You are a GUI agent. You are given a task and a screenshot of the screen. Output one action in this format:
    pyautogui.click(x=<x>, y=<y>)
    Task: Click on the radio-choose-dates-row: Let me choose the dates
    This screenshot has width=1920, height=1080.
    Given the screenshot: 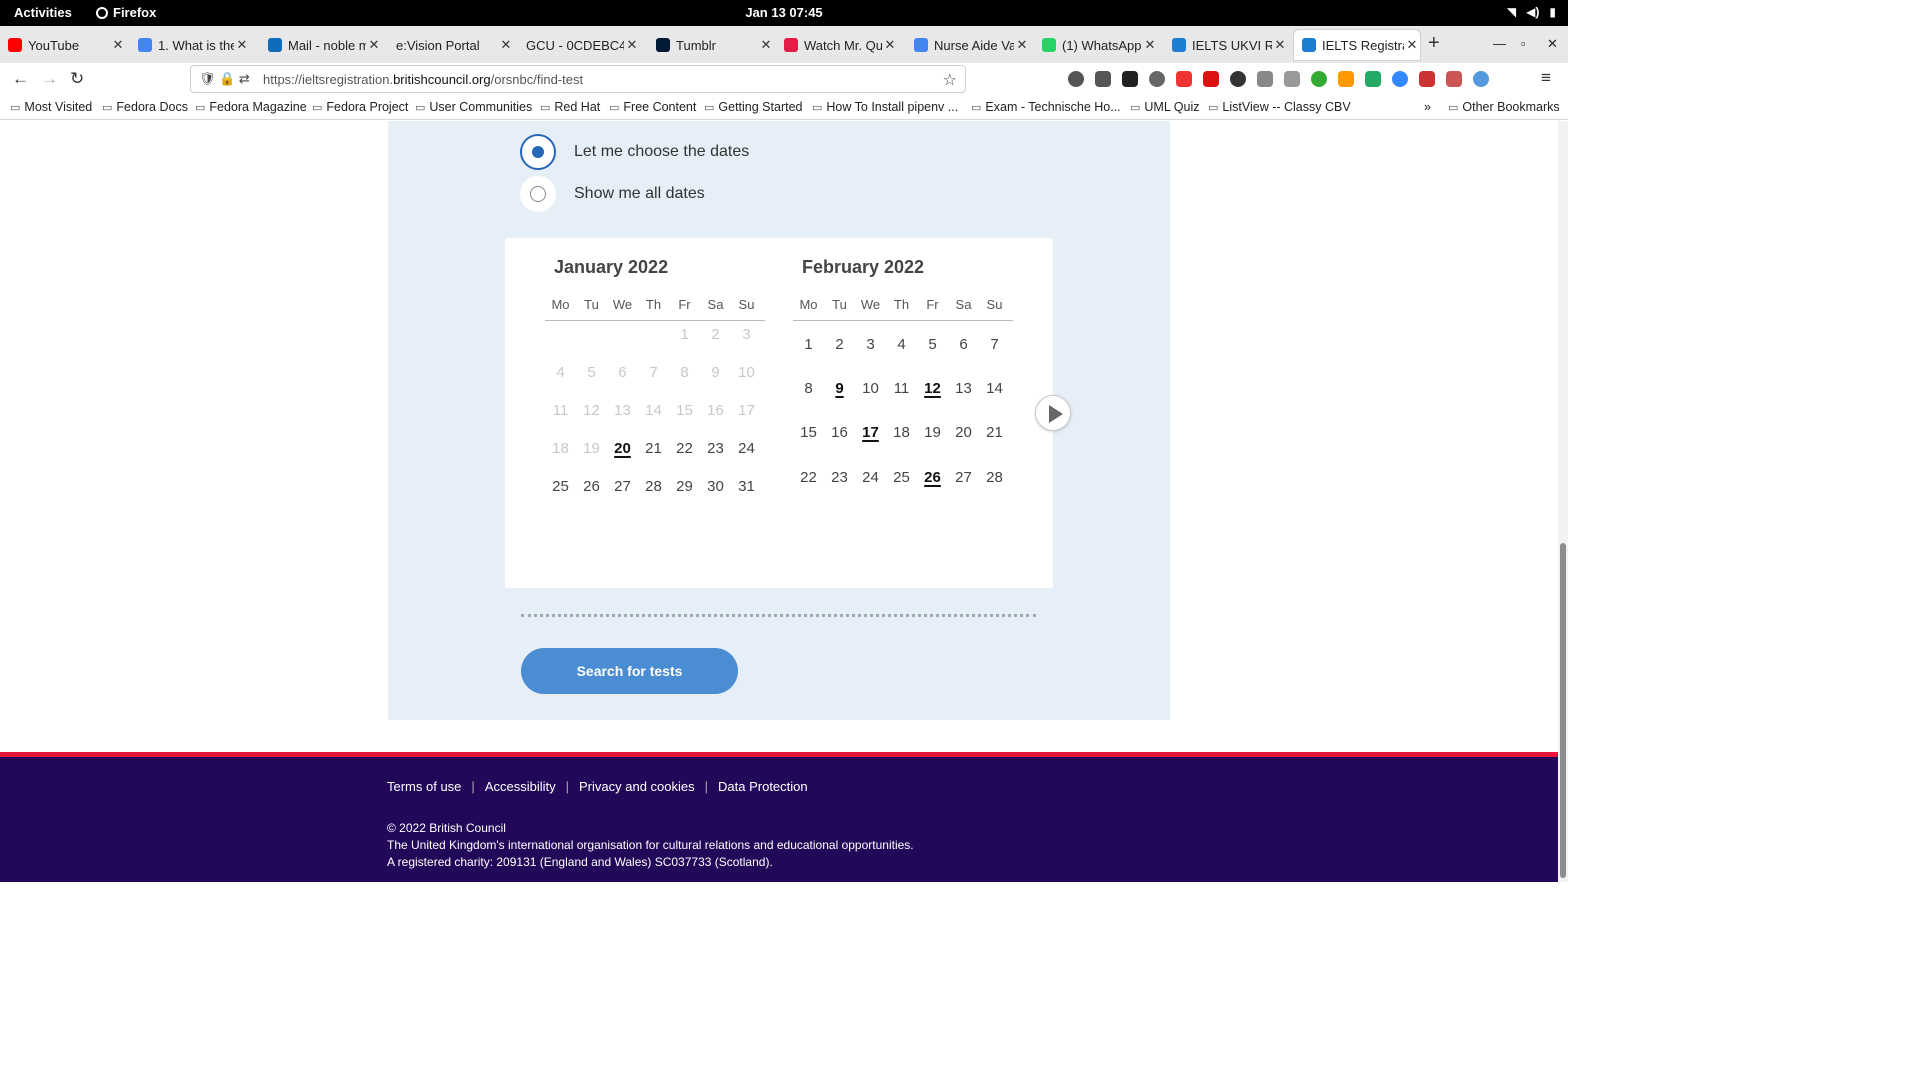 What is the action you would take?
    pyautogui.click(x=634, y=152)
    